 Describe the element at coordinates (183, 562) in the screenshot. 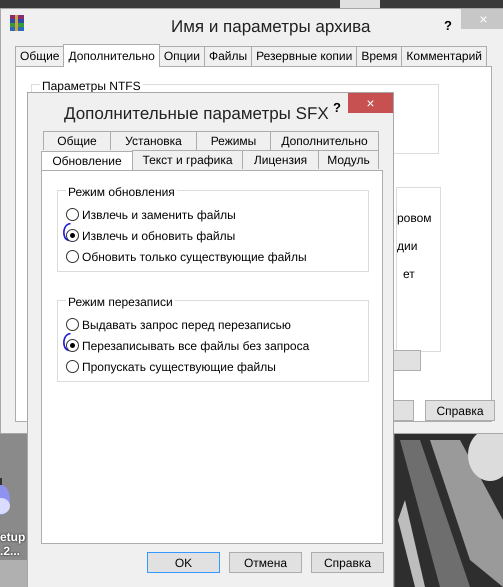

I see `dialog-button: OK` at that location.